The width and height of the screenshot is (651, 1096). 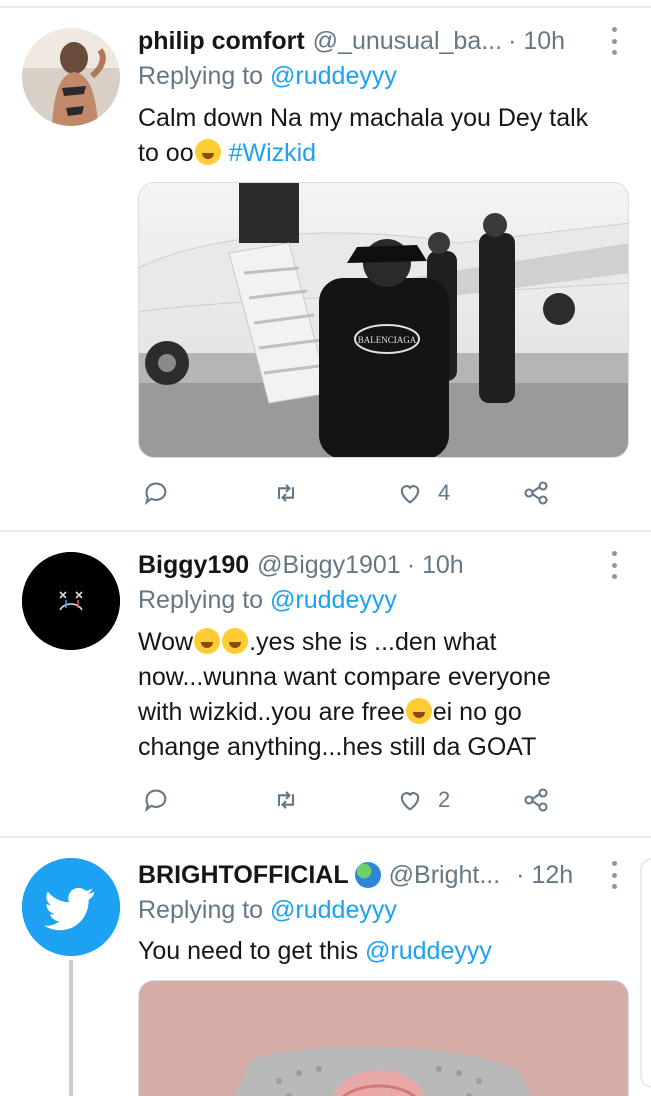 I want to click on tweet-header: BRIGHTOFFICIAL @Bright... · 12h, so click(x=374, y=875).